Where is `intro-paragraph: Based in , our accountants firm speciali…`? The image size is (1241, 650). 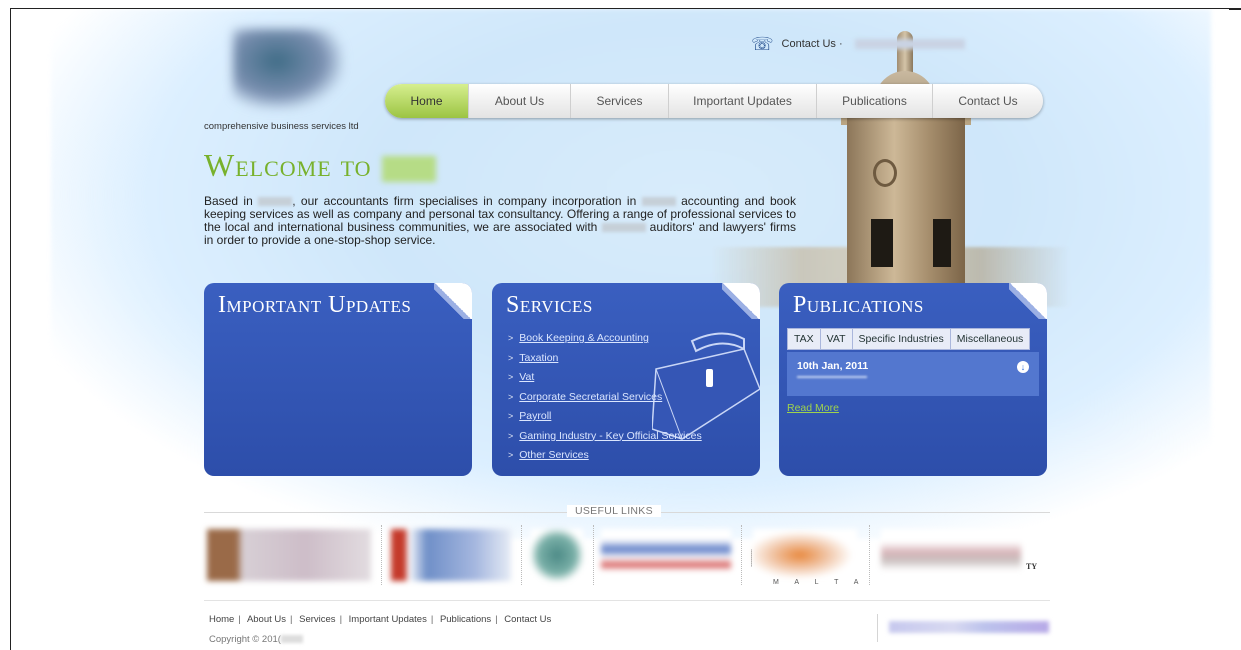
intro-paragraph: Based in , our accountants firm speciali… is located at coordinates (500, 221).